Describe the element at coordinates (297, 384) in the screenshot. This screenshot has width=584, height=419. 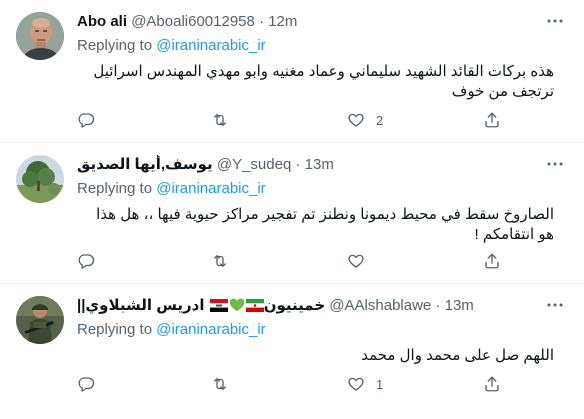
I see `tweet-actions: 1` at that location.